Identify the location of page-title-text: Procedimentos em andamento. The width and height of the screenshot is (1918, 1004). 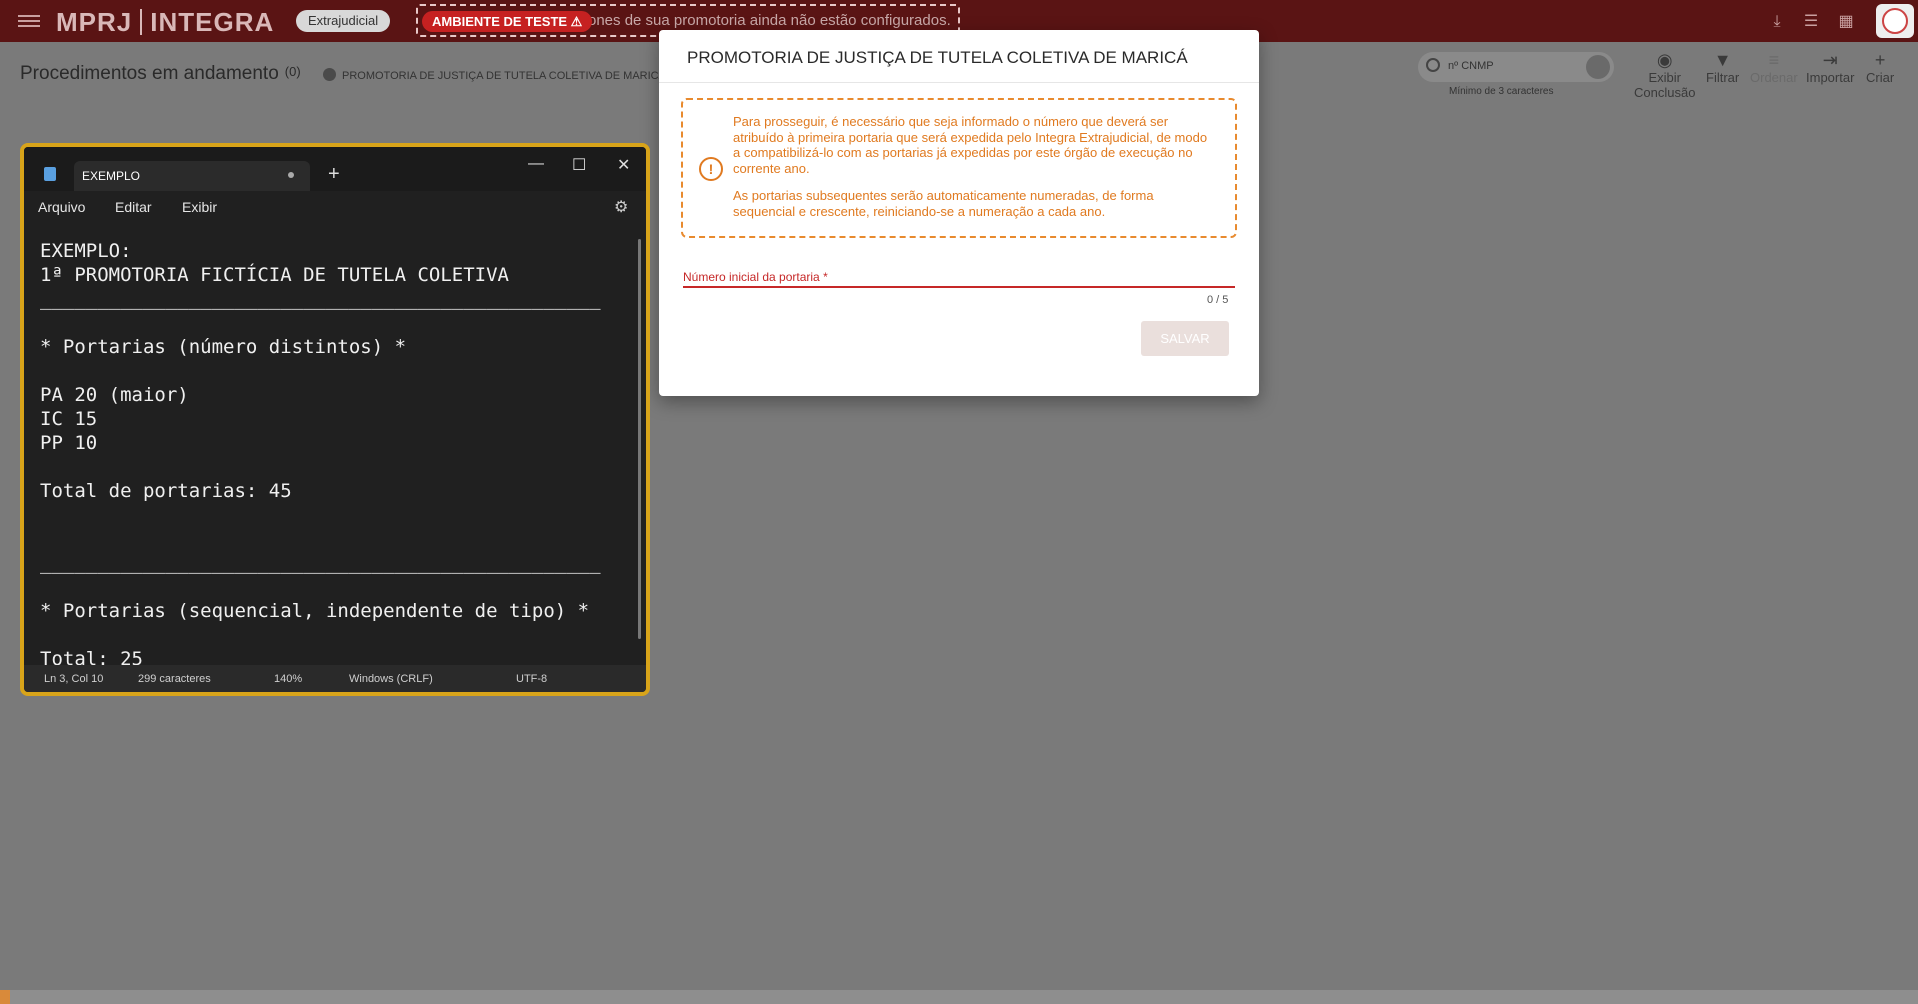
(149, 73).